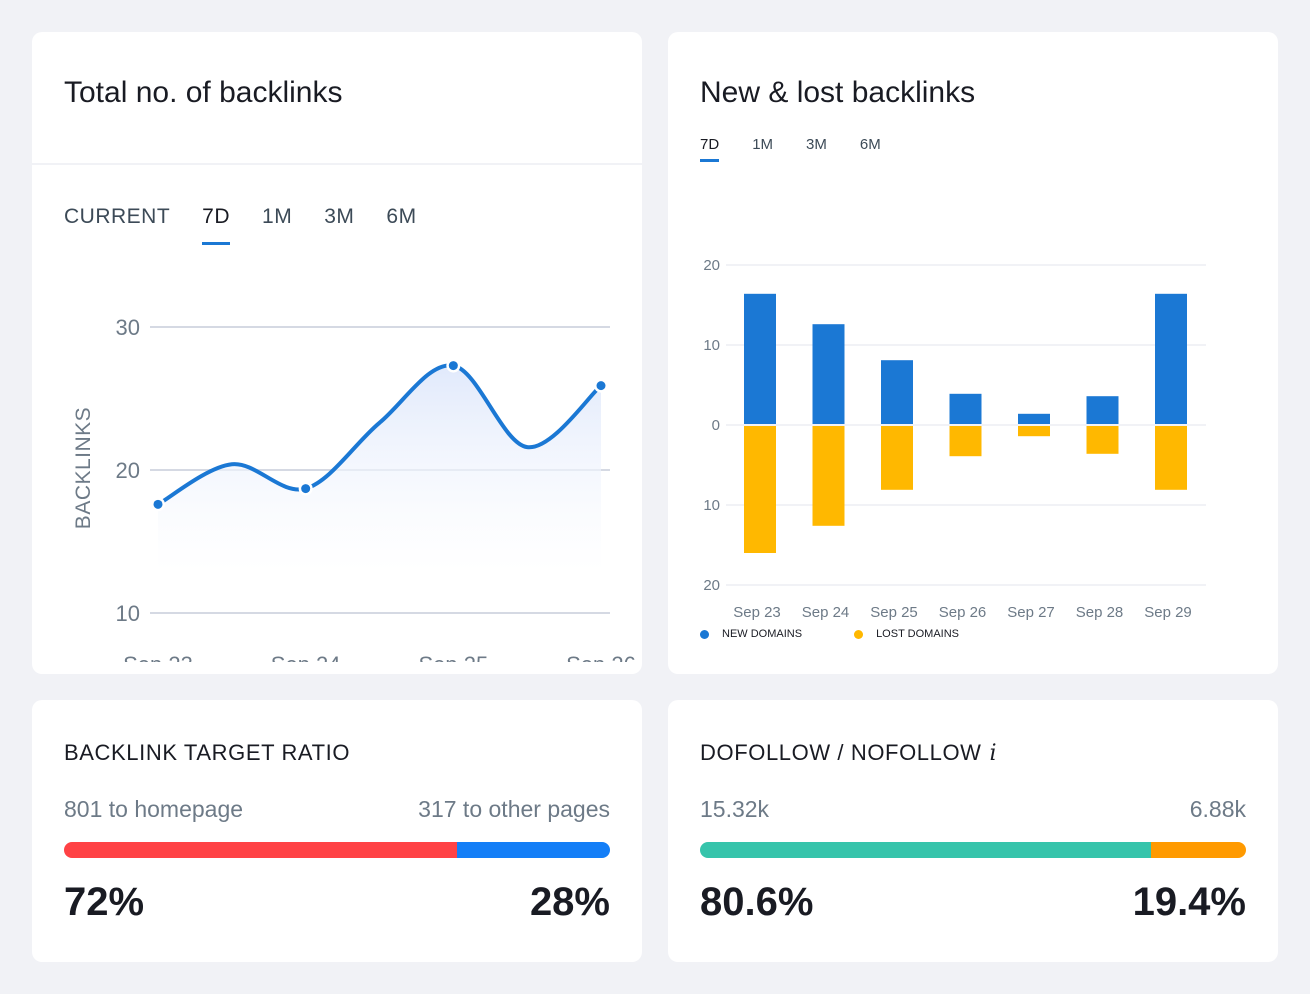  Describe the element at coordinates (117, 217) in the screenshot. I see `tab-current: CURRENT` at that location.